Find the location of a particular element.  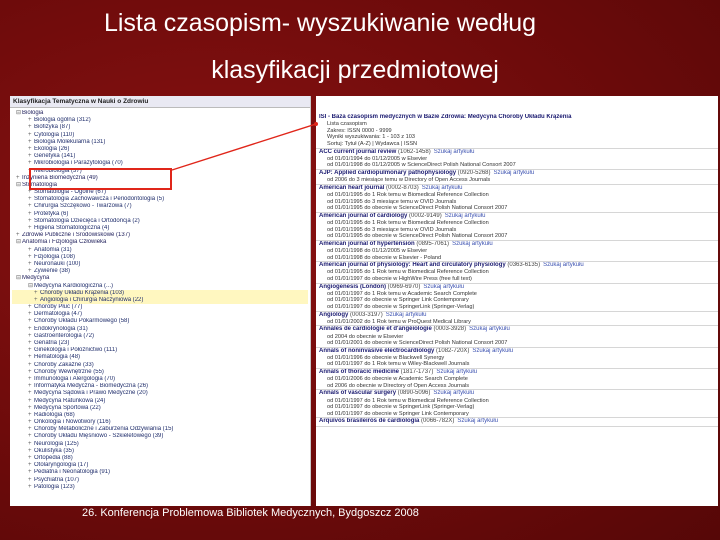

tree-node: + Choroby Zakaźne (33) is located at coordinates (160, 365).